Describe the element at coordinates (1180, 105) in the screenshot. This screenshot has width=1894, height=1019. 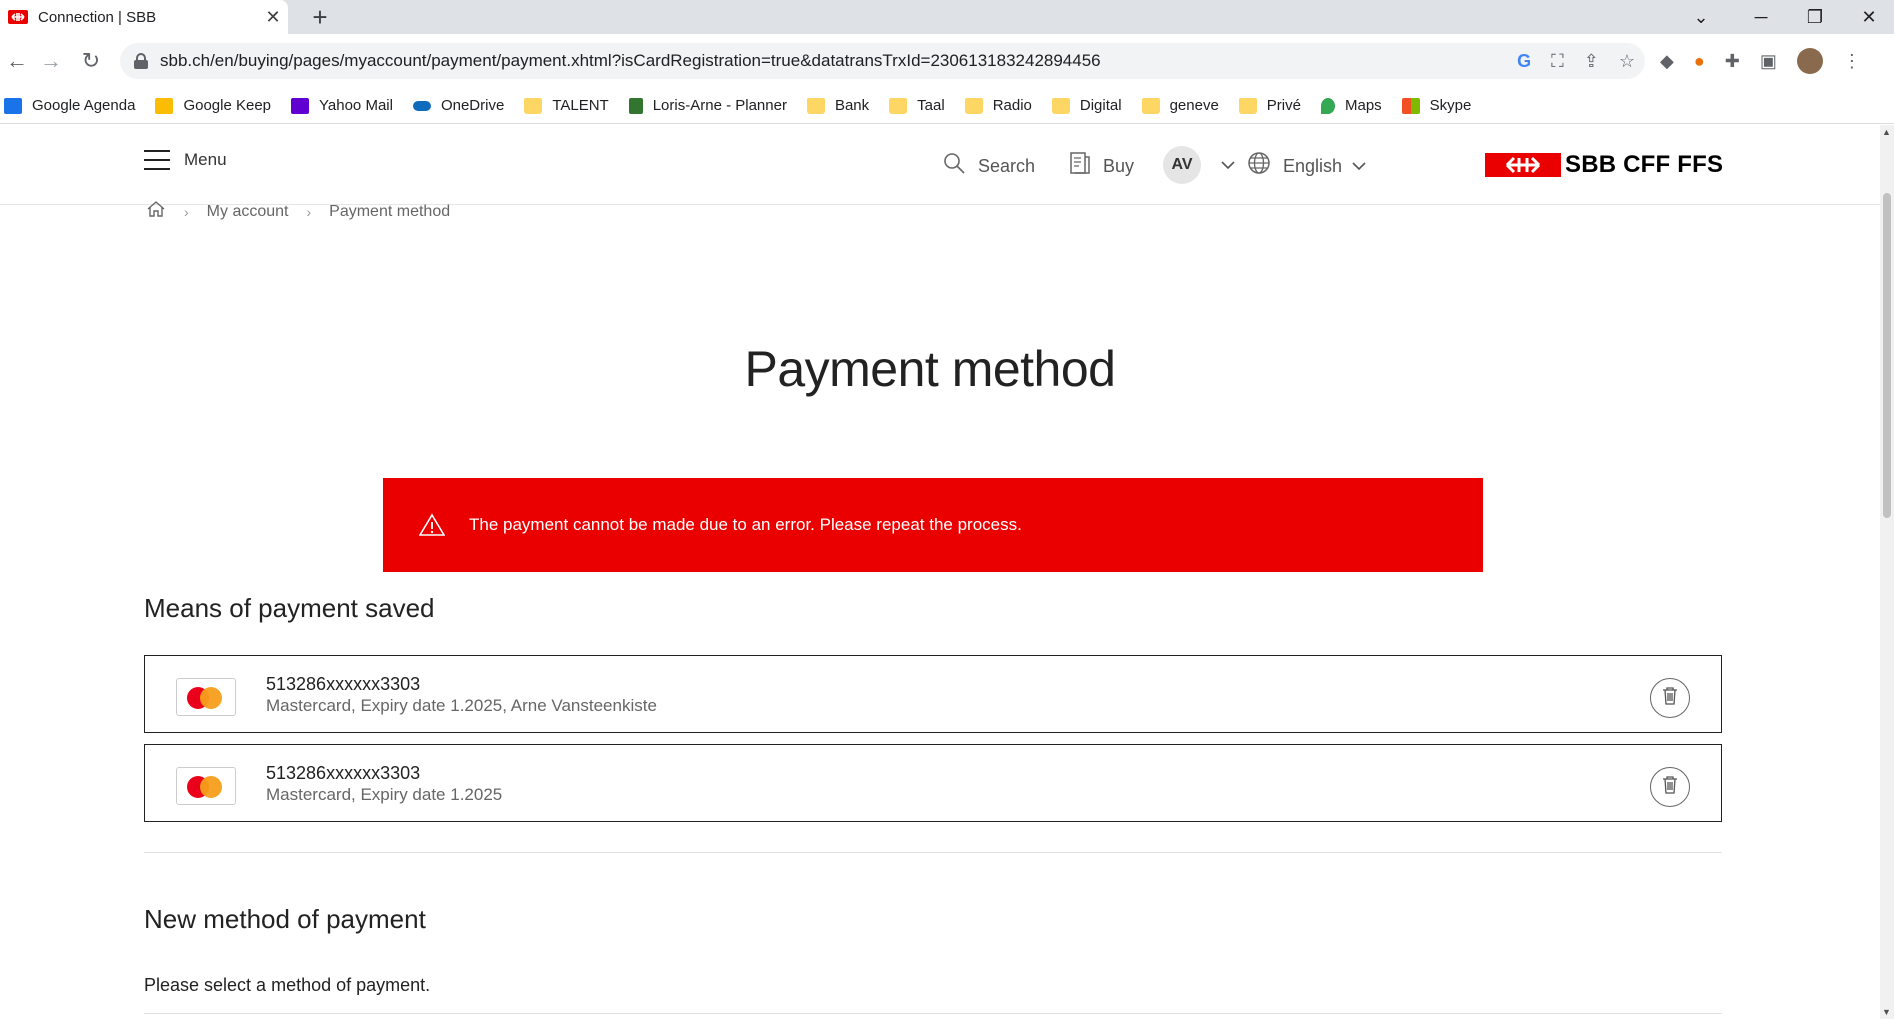
I see `bookmark-item: geneve` at that location.